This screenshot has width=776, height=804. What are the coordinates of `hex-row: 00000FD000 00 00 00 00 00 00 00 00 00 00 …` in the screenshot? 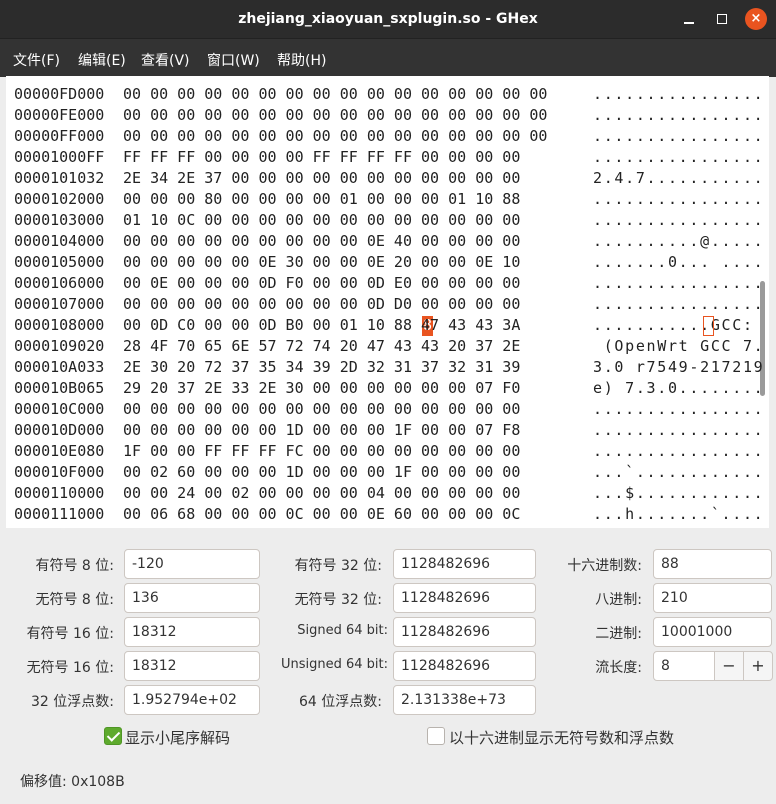 It's located at (386, 94).